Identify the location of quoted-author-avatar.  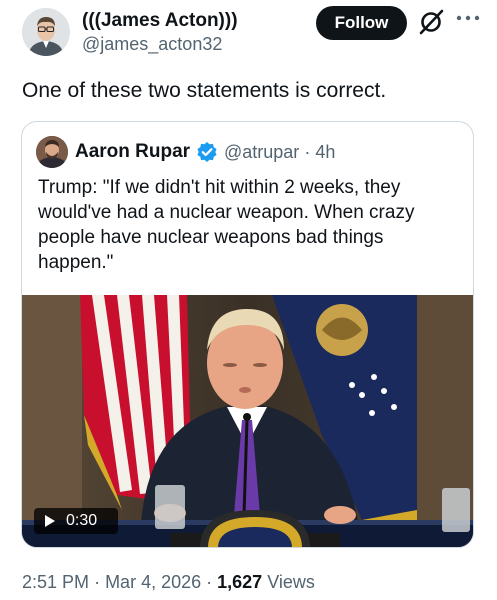
(52, 152).